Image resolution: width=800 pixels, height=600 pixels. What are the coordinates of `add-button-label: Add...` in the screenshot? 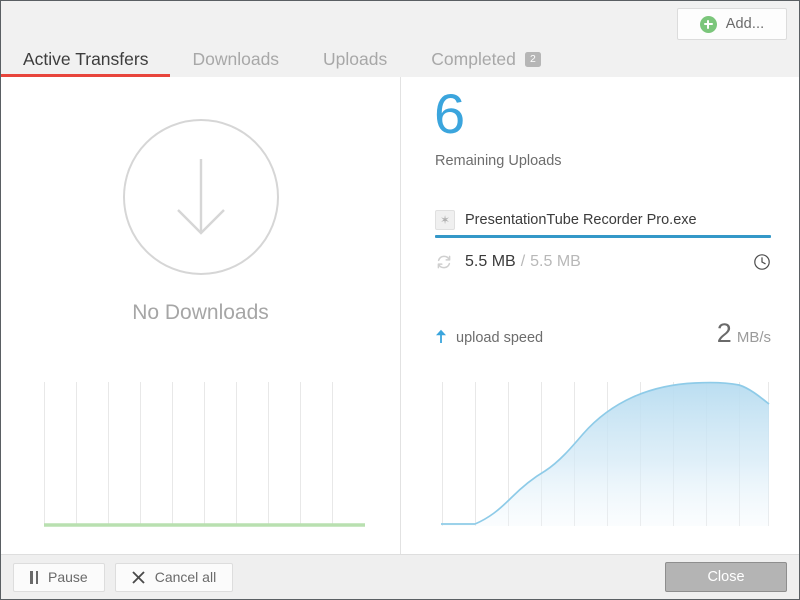 It's located at (745, 24).